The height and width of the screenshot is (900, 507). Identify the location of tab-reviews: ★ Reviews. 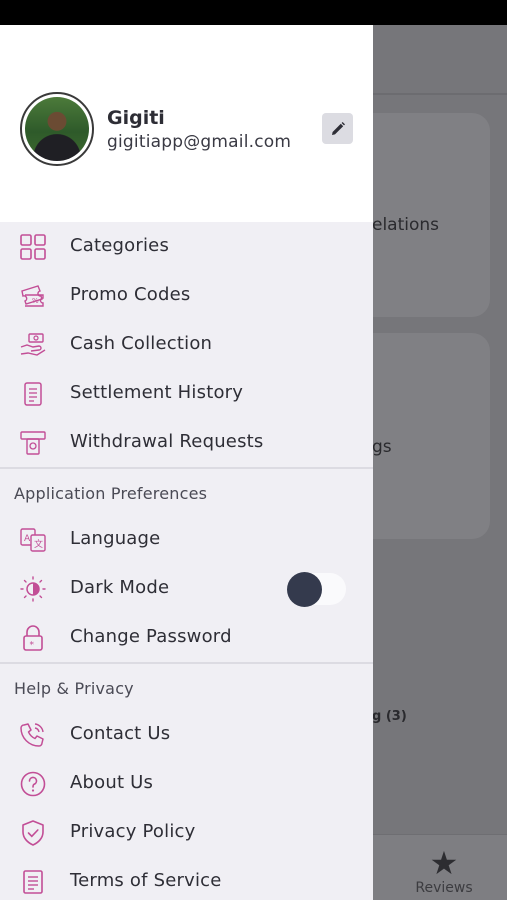
(444, 871).